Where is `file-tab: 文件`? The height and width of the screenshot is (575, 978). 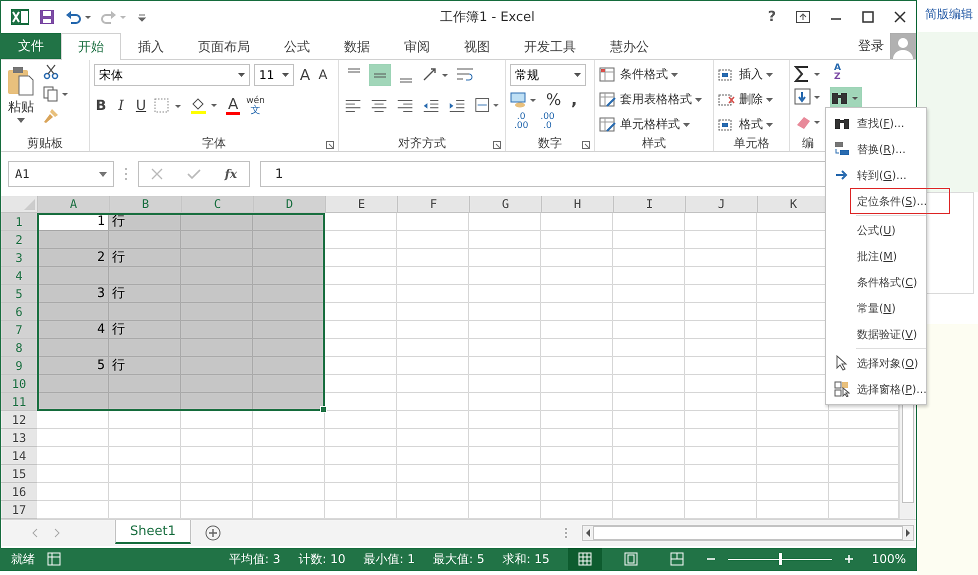
file-tab: 文件 is located at coordinates (31, 46).